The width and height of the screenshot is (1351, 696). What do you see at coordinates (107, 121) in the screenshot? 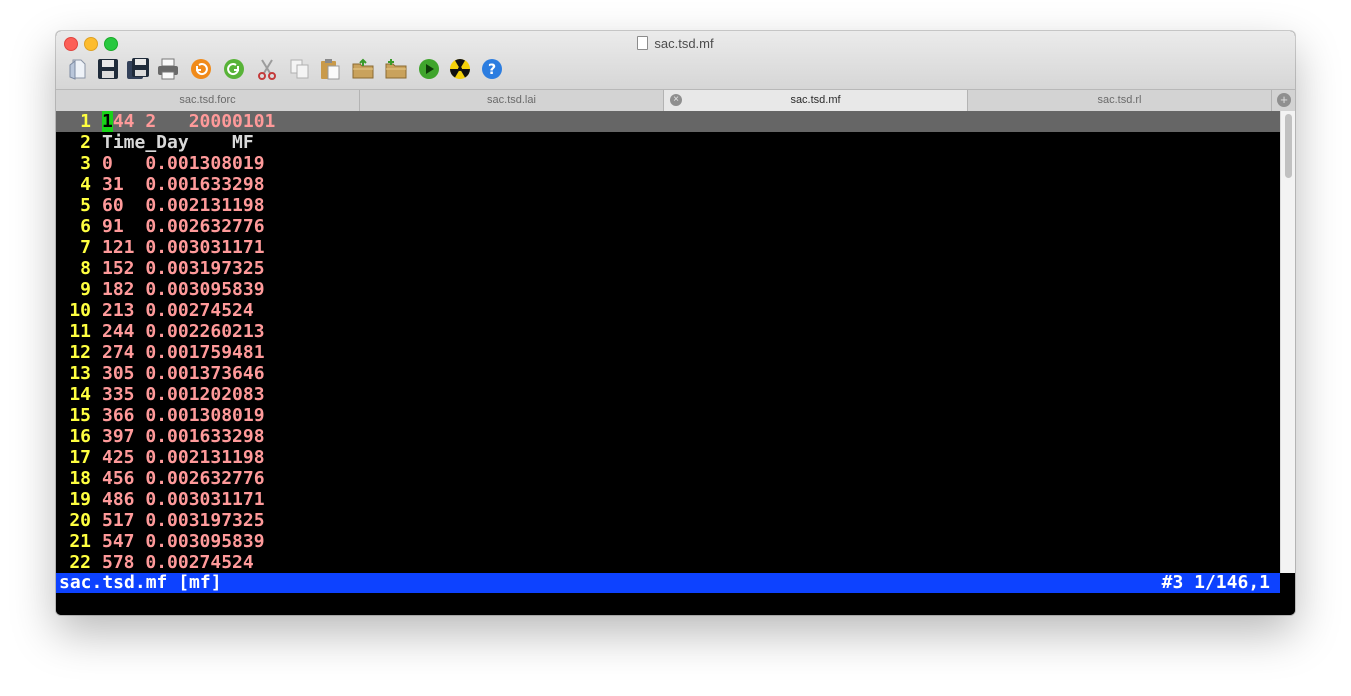
I see `text-cursor: 1` at bounding box center [107, 121].